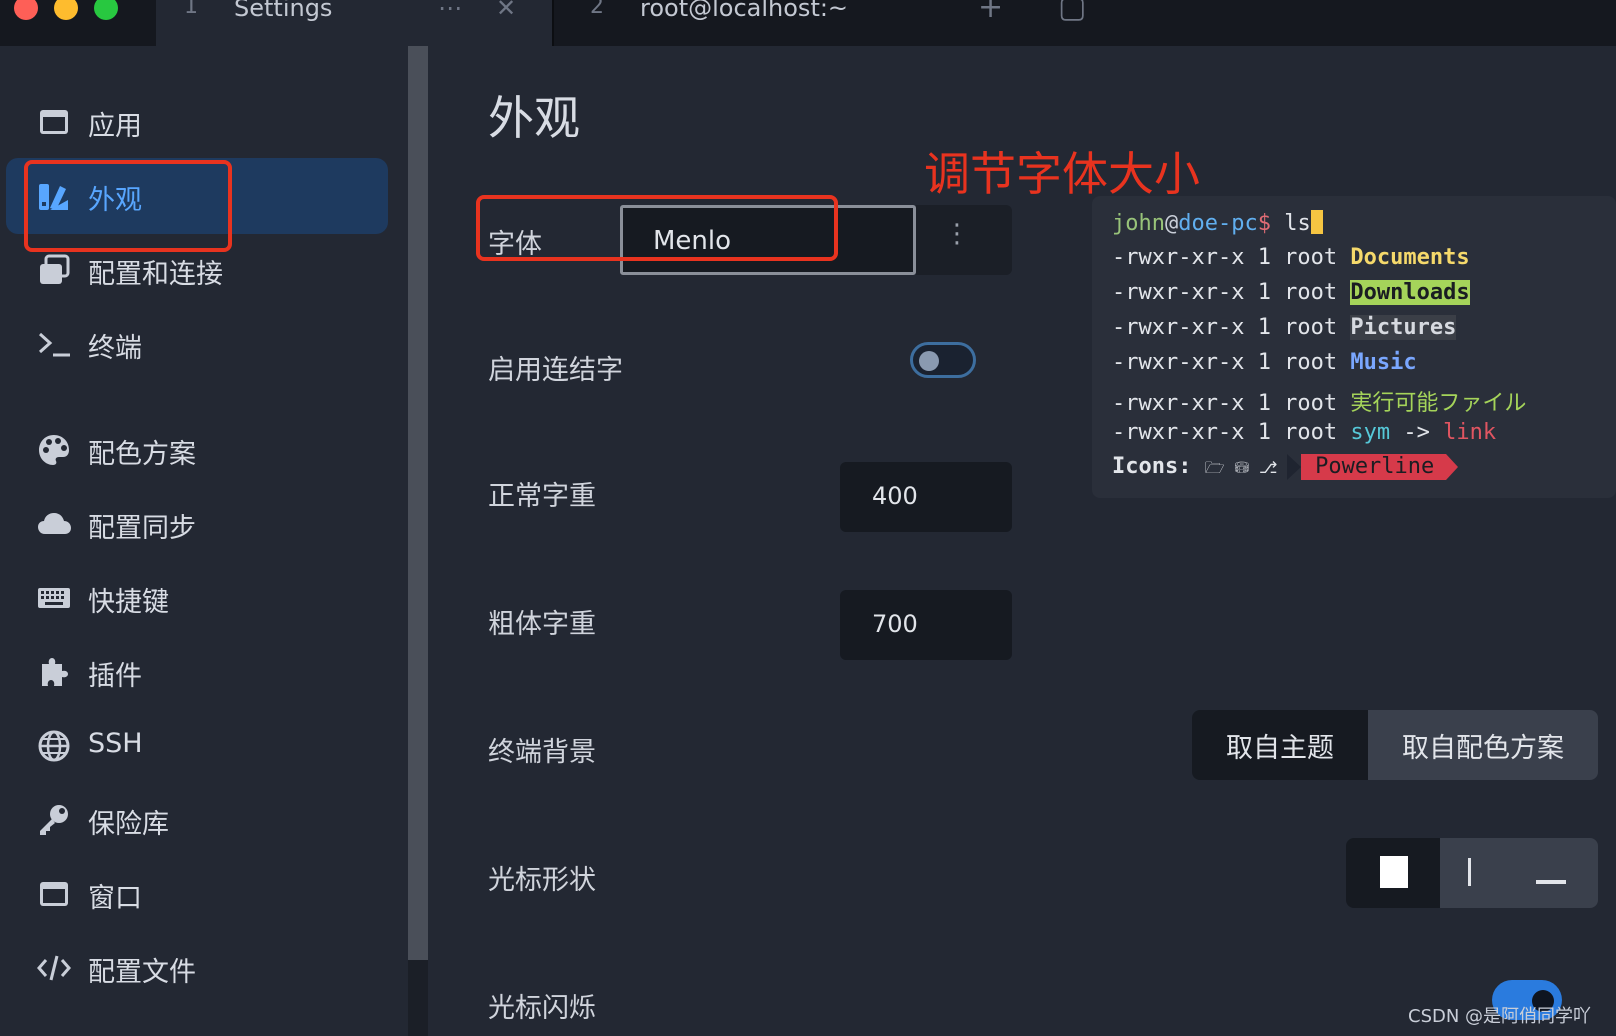 The height and width of the screenshot is (1036, 1616). I want to click on bg-from-theme-button: 取自主题, so click(1280, 745).